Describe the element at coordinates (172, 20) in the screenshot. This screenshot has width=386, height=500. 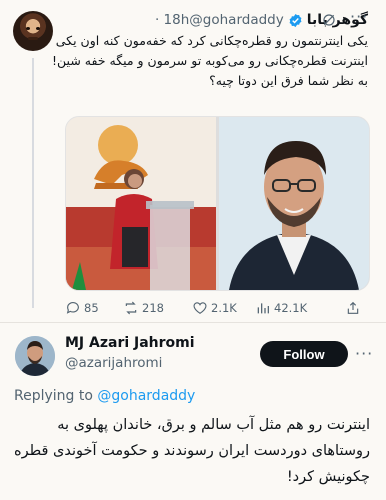
I see `tweet-time: · 18h` at that location.